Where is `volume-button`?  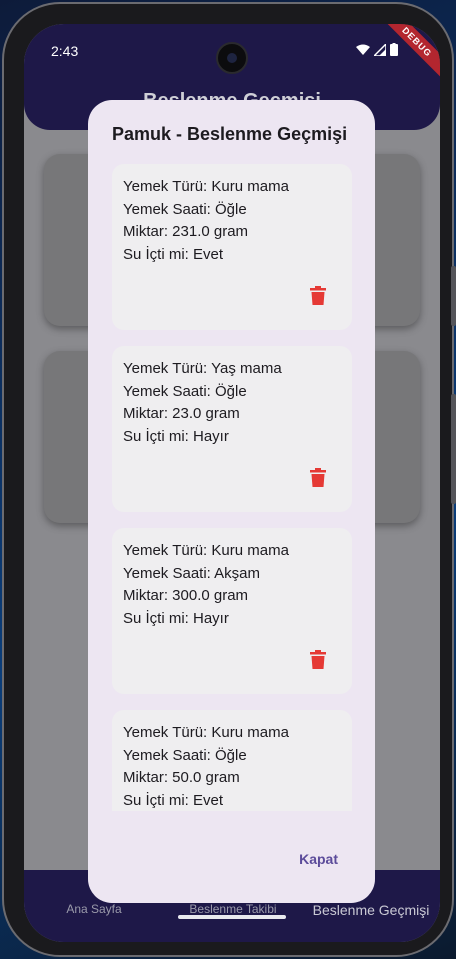
volume-button is located at coordinates (453, 296).